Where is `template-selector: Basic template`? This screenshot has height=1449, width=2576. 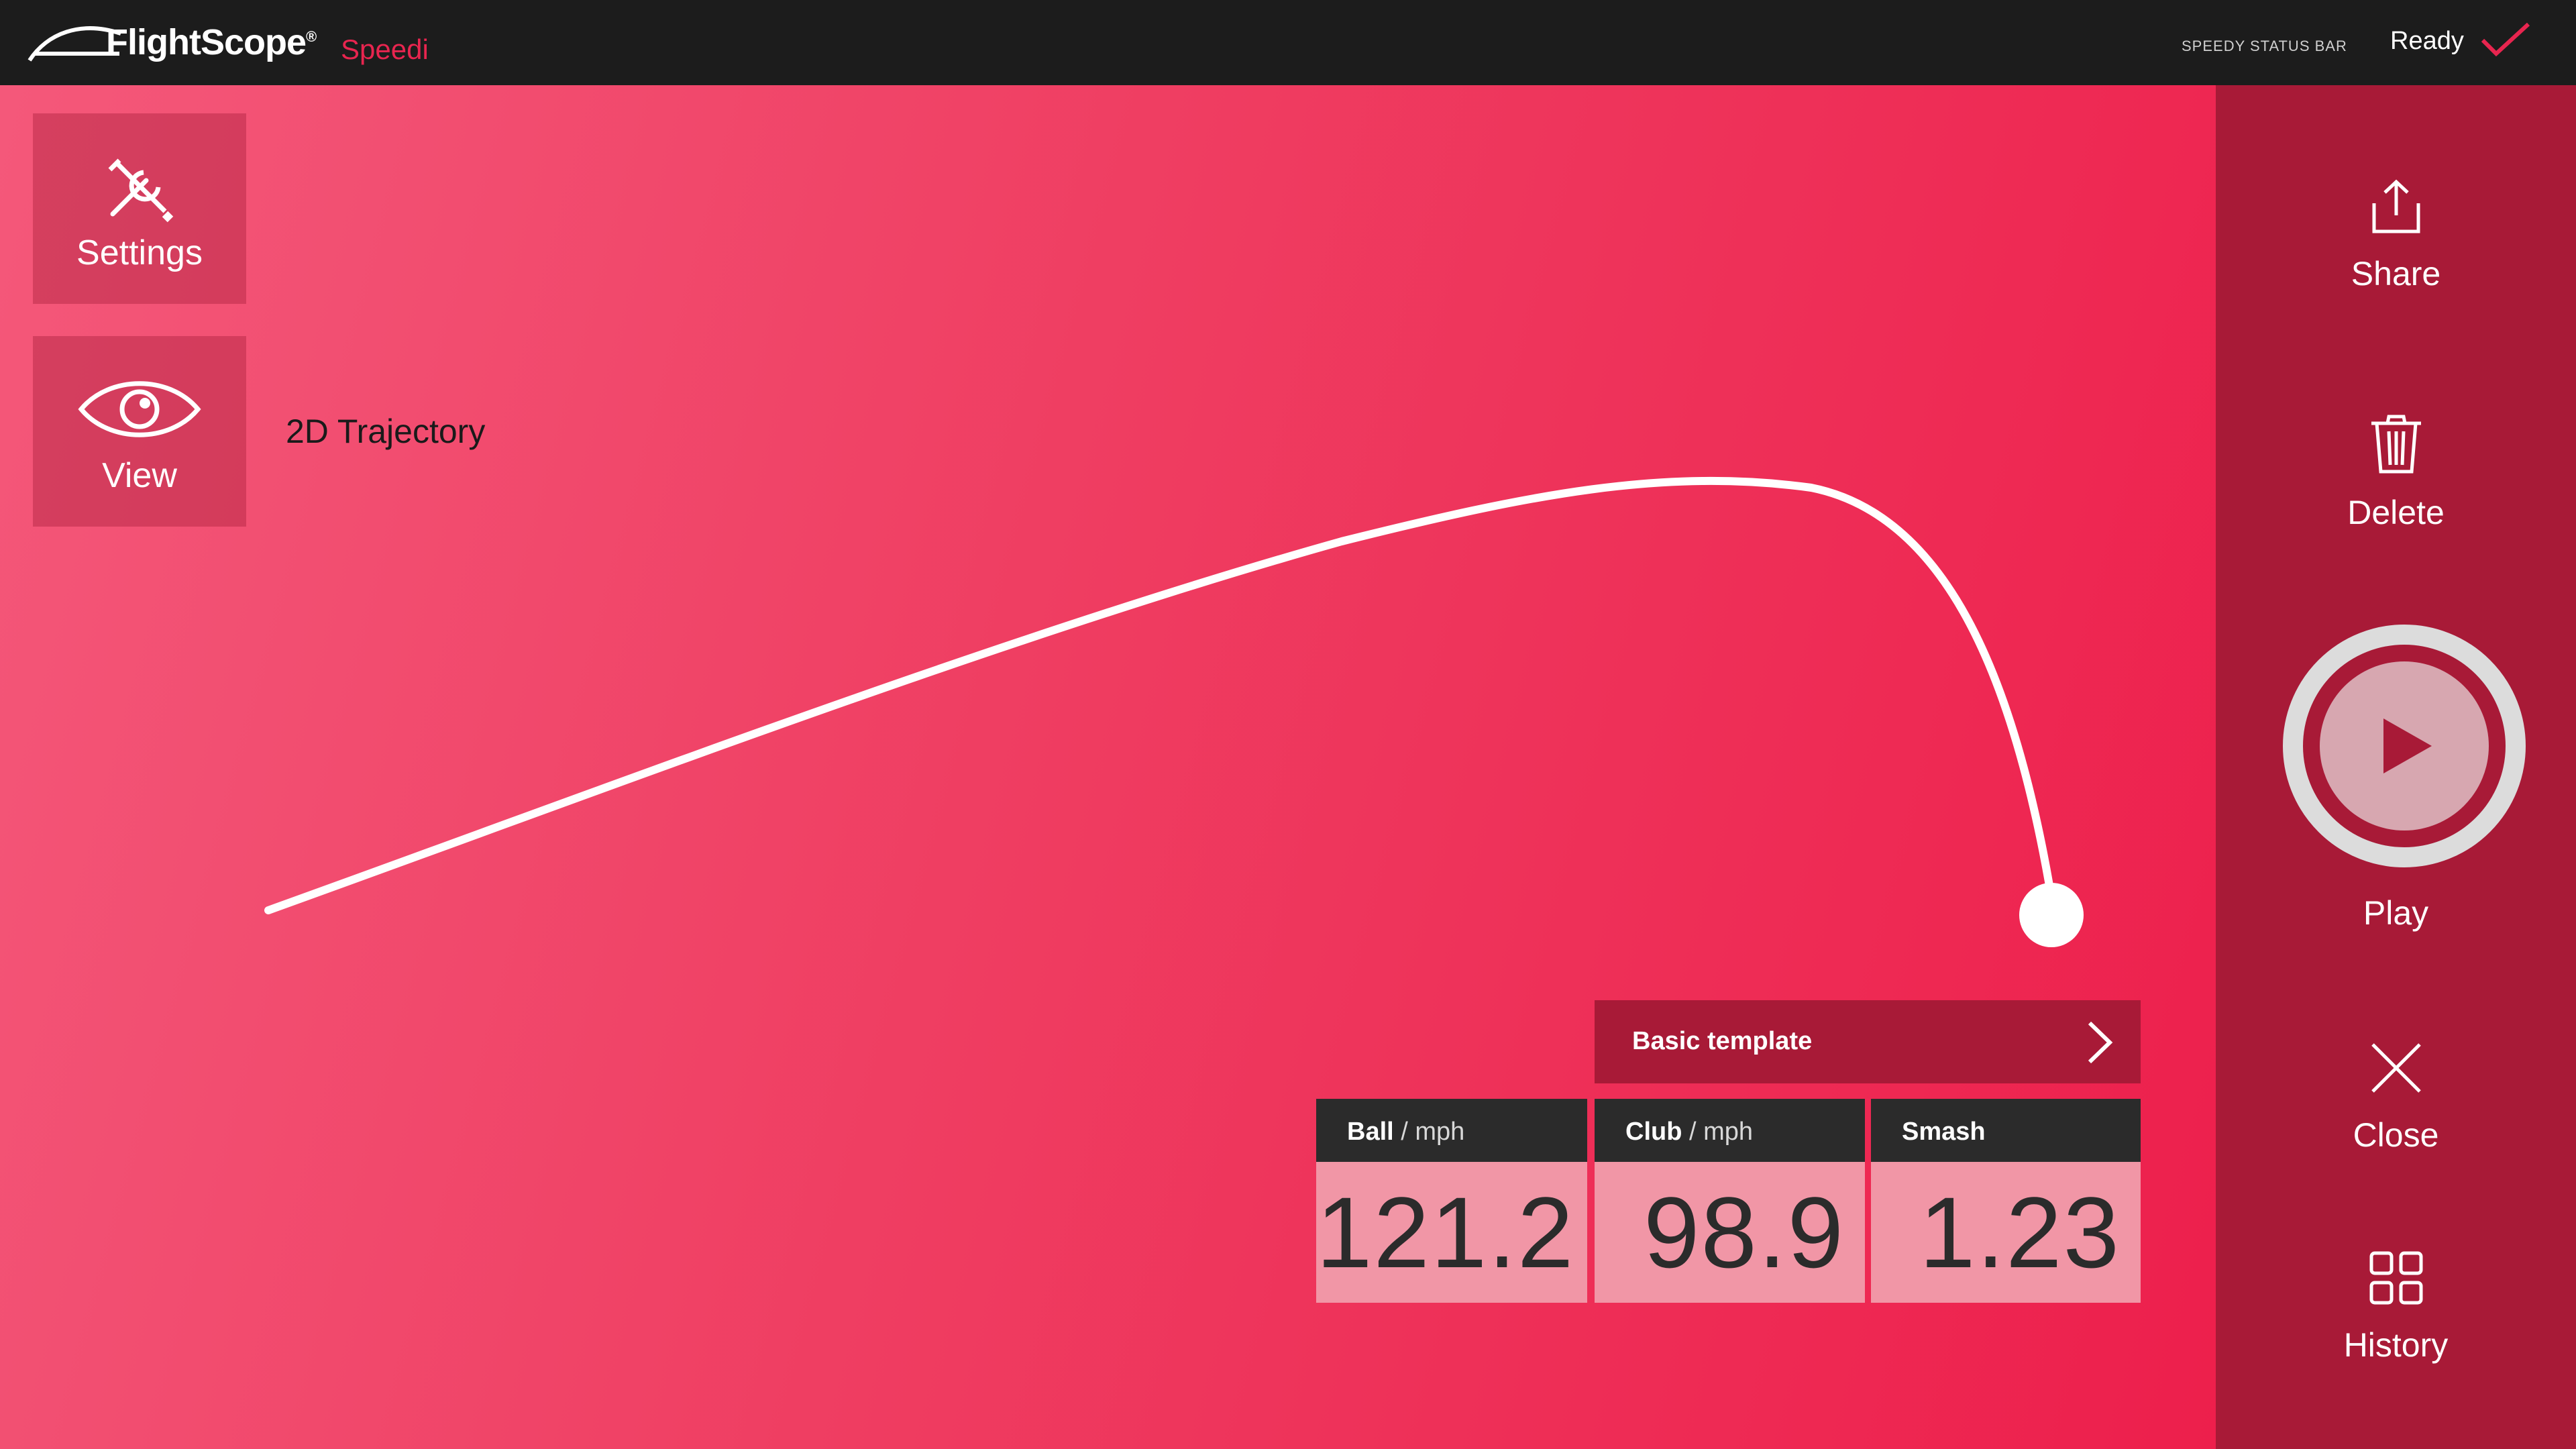 template-selector: Basic template is located at coordinates (1868, 1041).